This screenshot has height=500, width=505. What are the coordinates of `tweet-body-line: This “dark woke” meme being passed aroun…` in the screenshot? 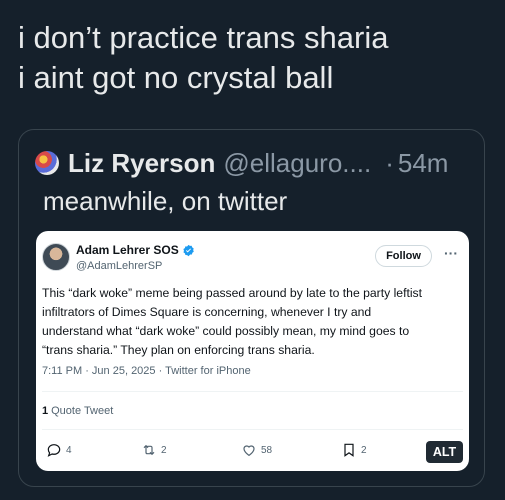 It's located at (232, 293).